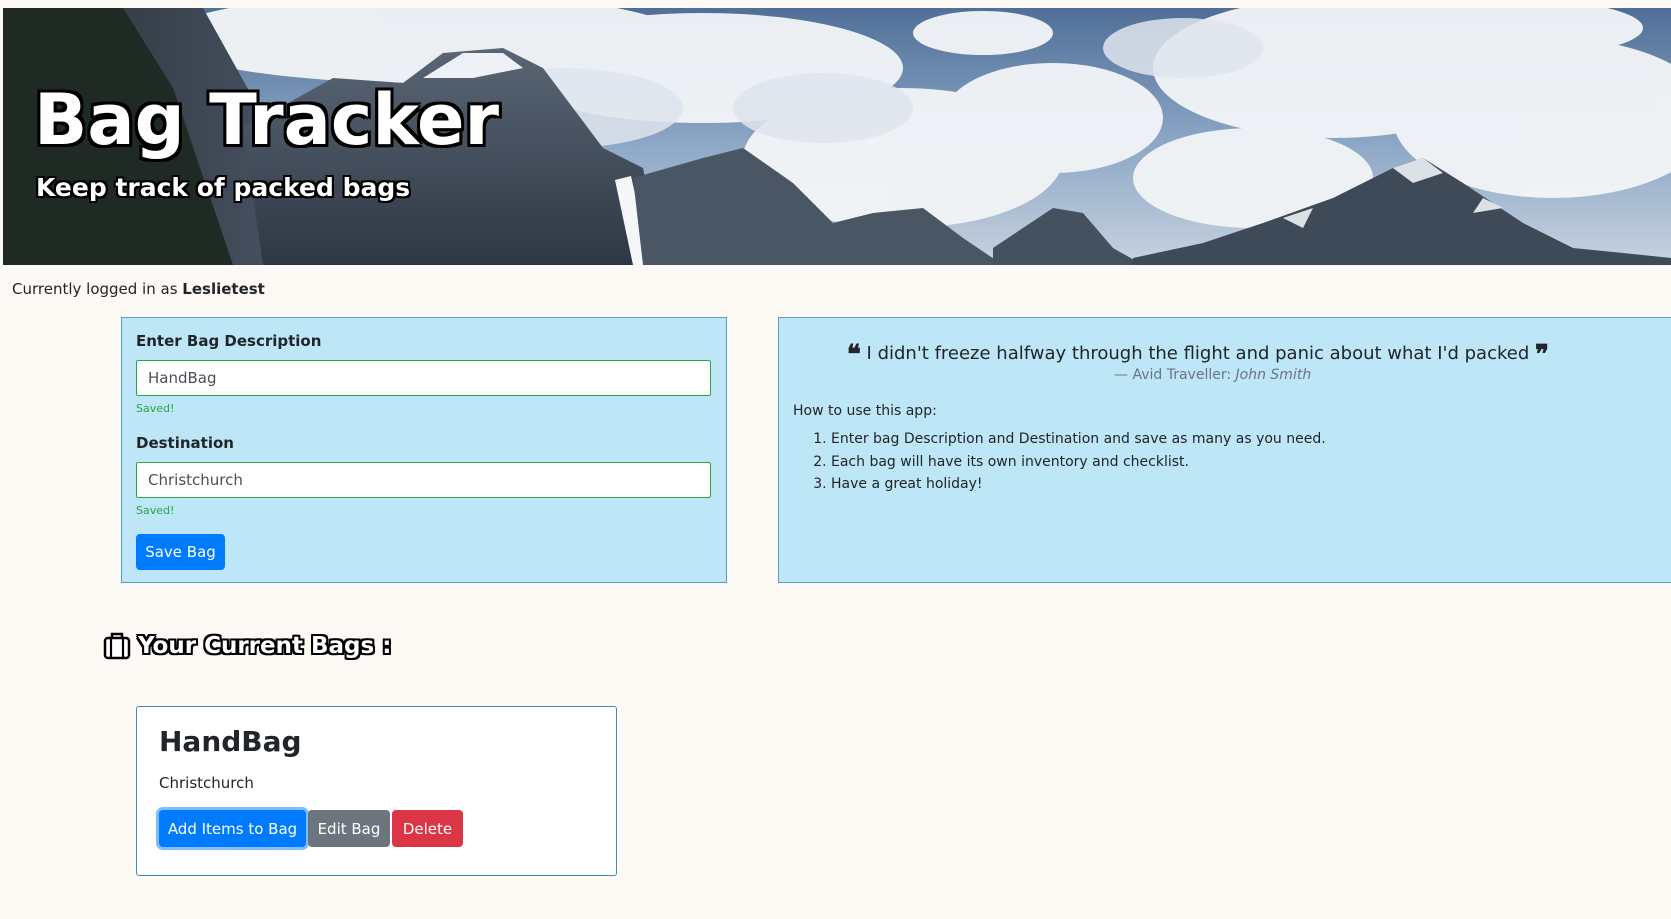 The width and height of the screenshot is (1671, 919). What do you see at coordinates (1173, 375) in the screenshot?
I see `quote-author-prefix: — Avid Traveller:` at bounding box center [1173, 375].